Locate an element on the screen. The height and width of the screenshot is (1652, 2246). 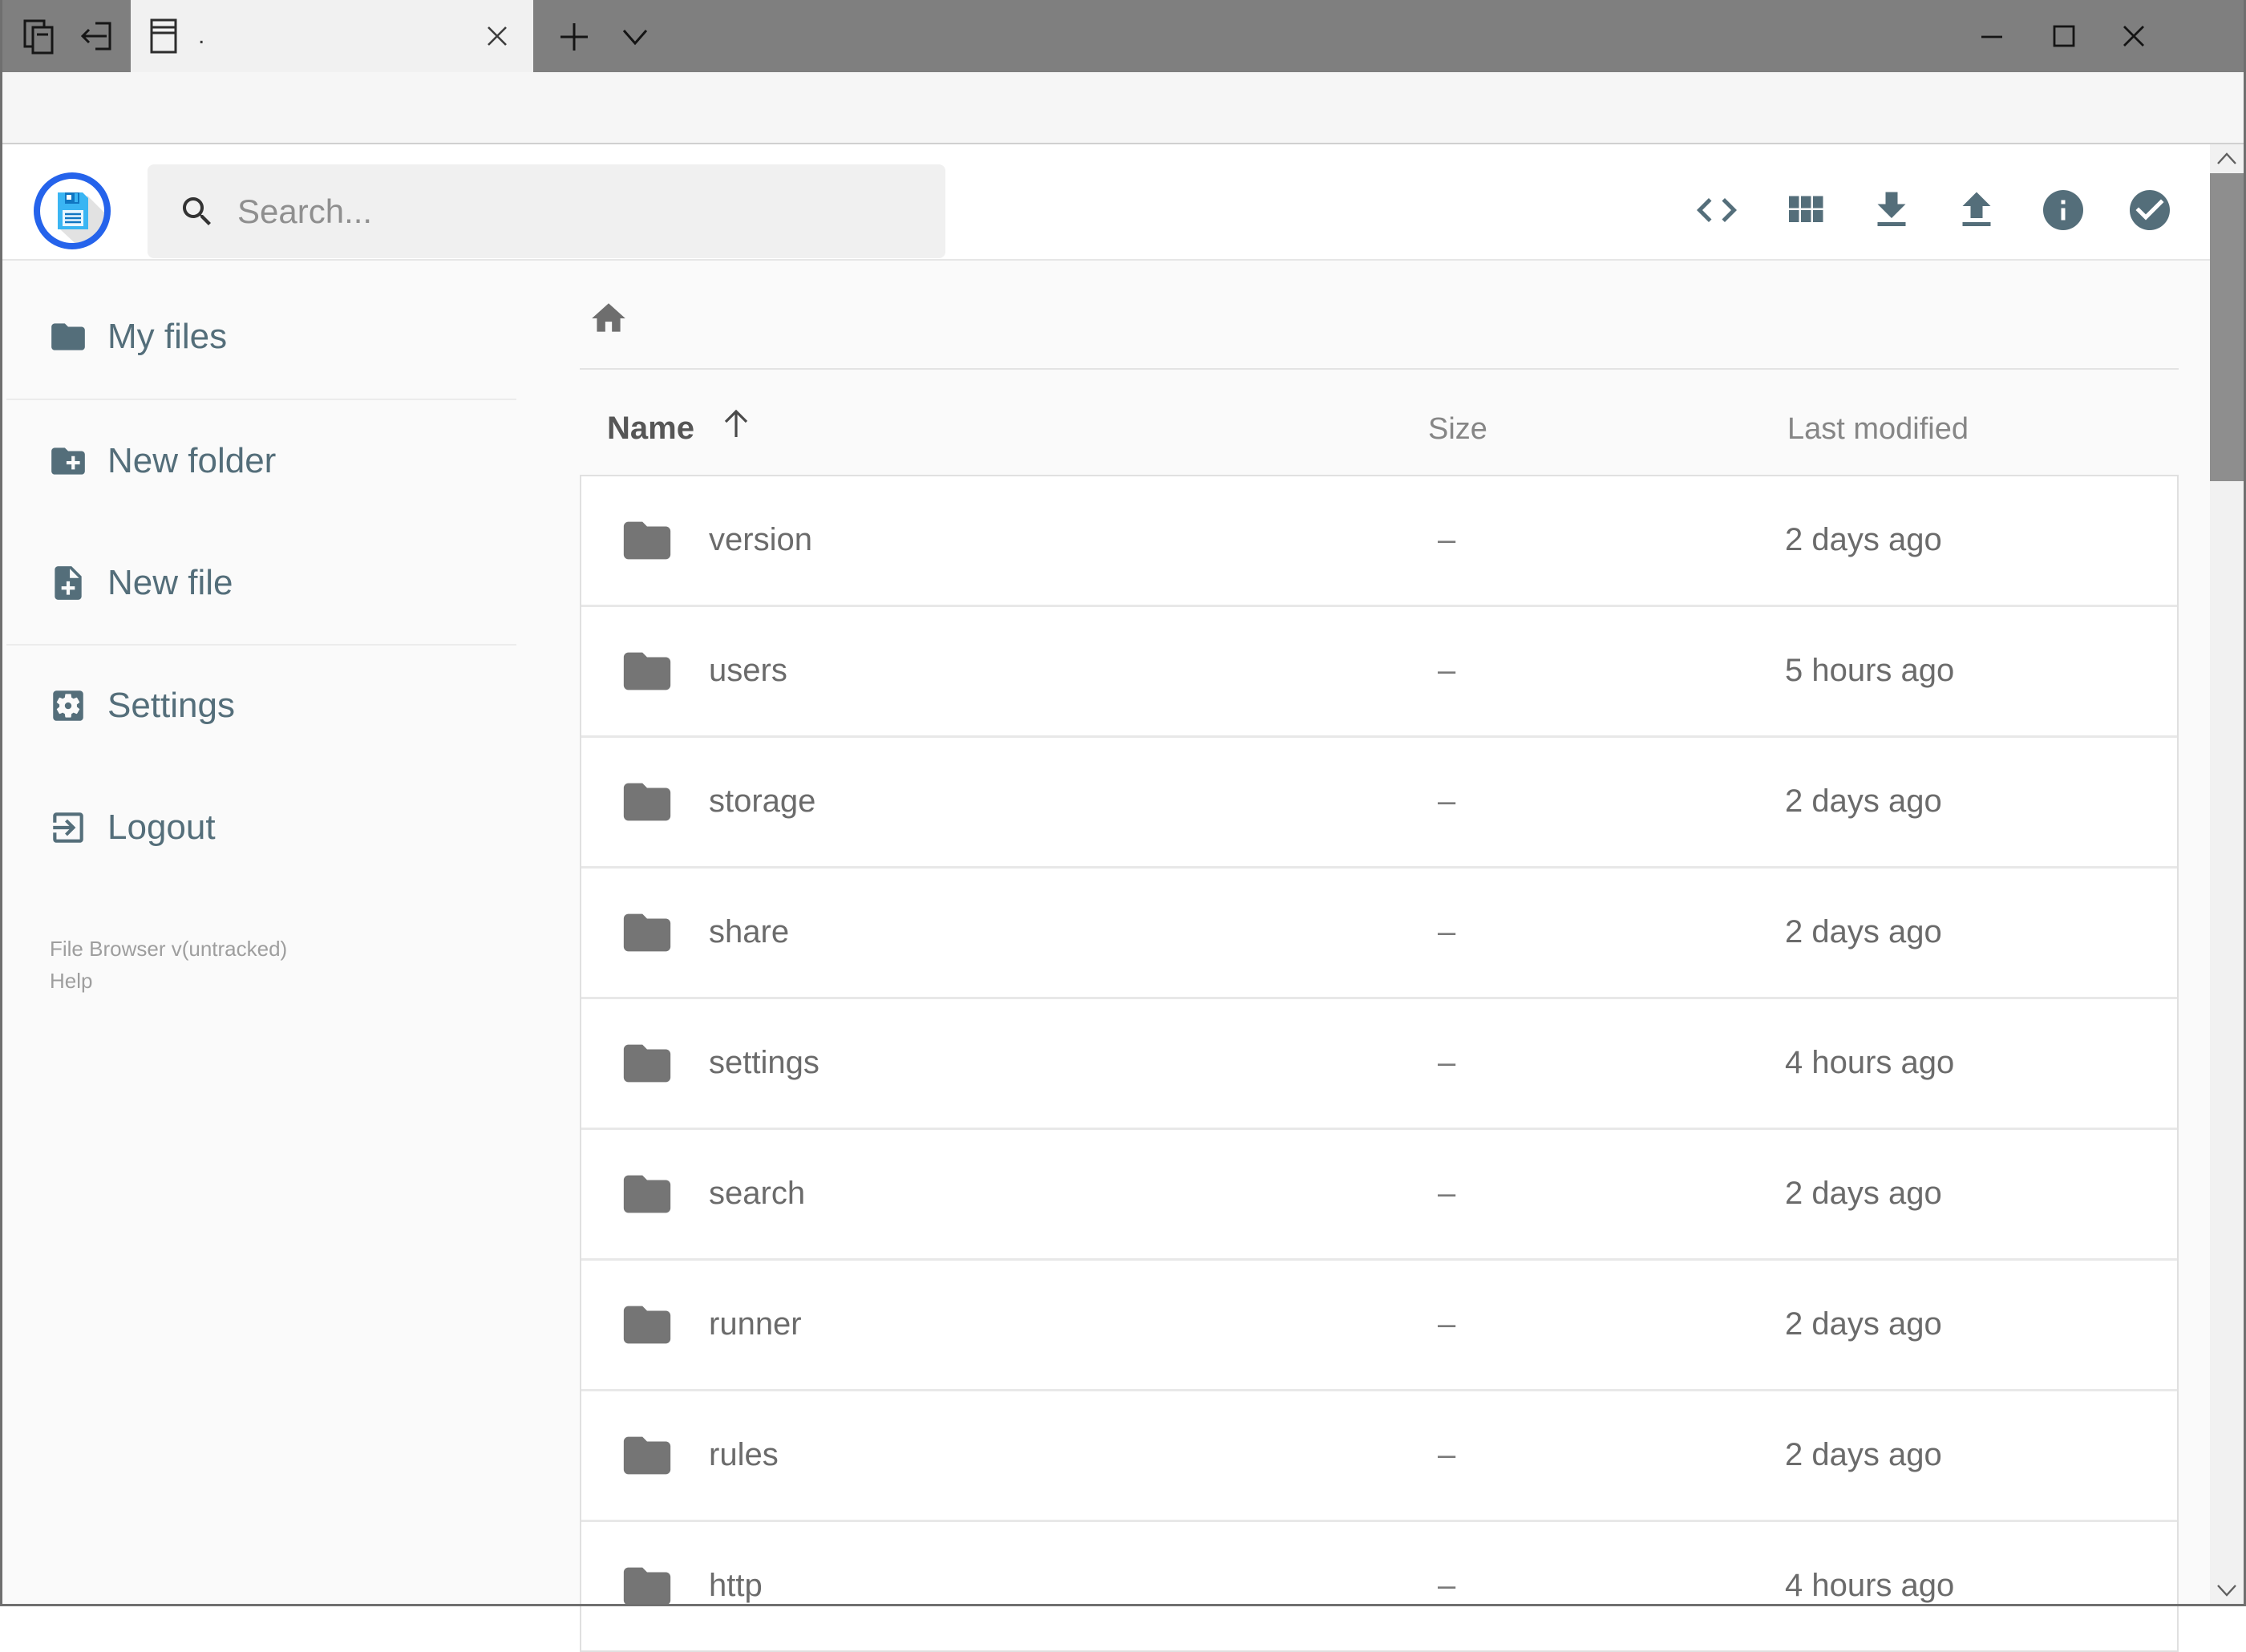
file-name: version is located at coordinates (760, 539).